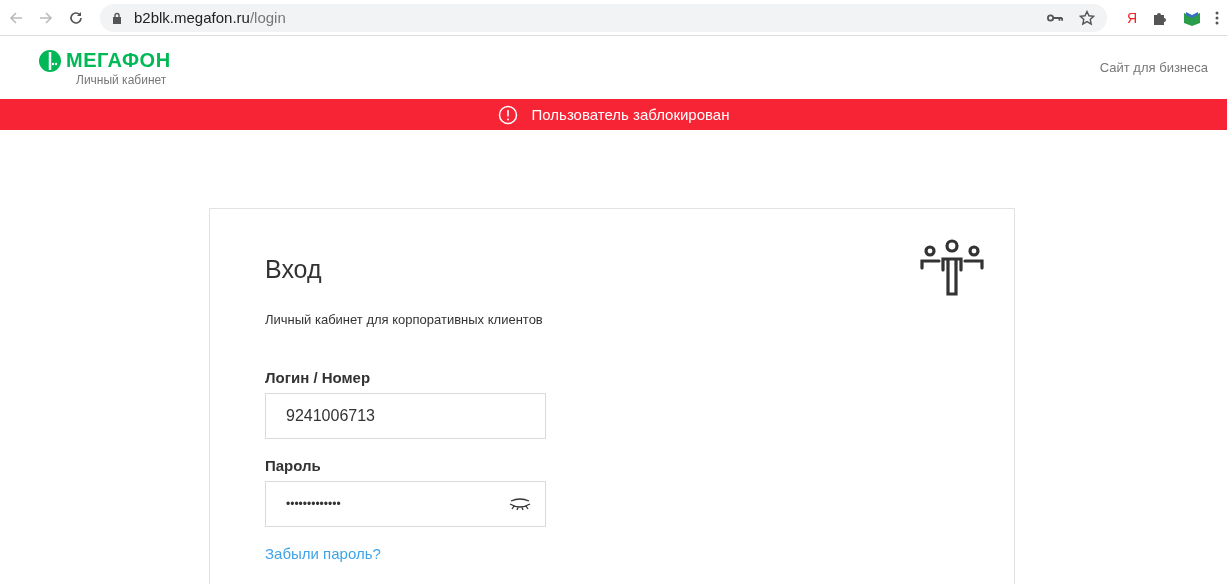 This screenshot has height=584, width=1227. I want to click on menu-icon, so click(1217, 17).